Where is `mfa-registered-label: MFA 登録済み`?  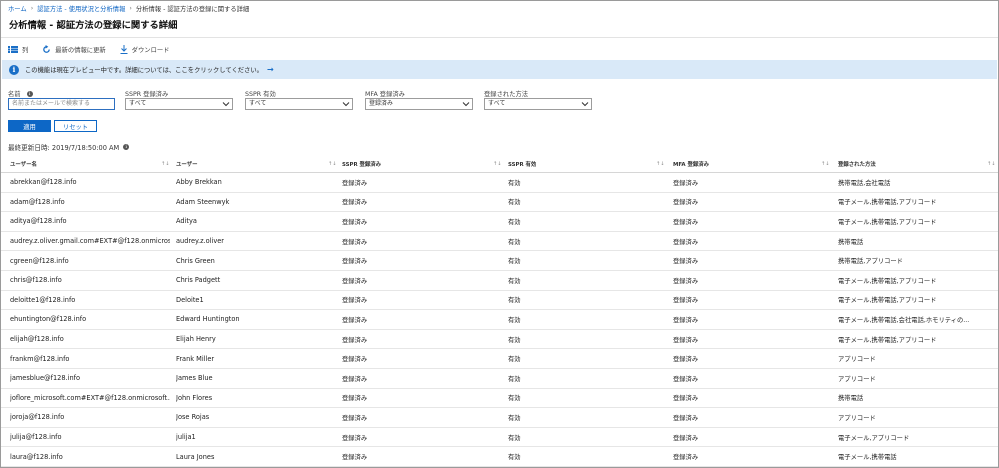 mfa-registered-label: MFA 登録済み is located at coordinates (385, 94).